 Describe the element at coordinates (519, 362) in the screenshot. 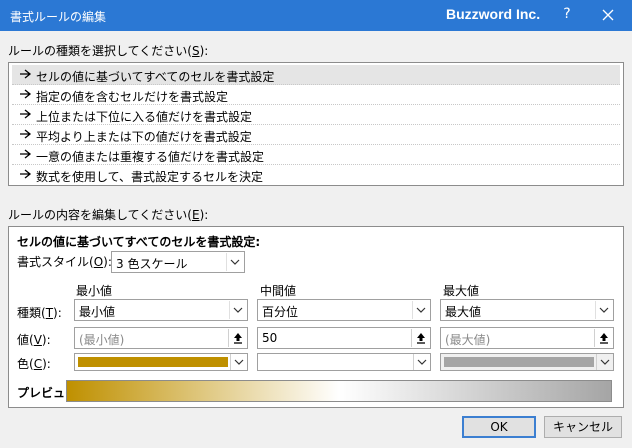

I see `maximum-color-swatch` at that location.